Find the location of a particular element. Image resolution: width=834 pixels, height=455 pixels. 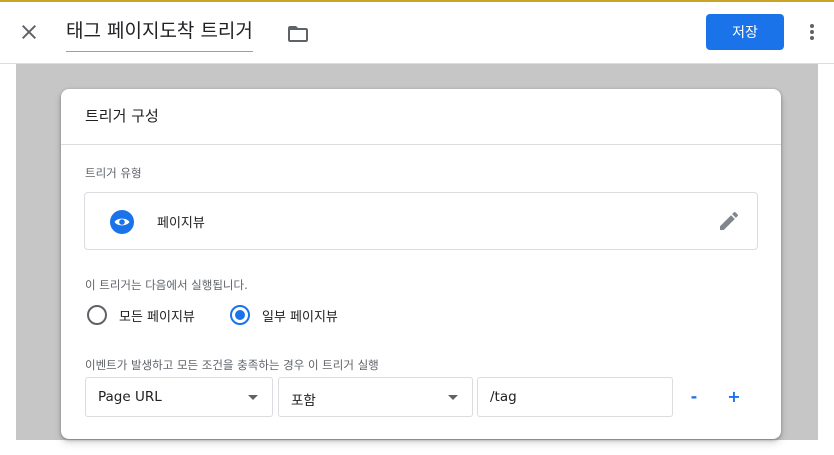

trigger-name-field: 태그 페이지도착 트리거 is located at coordinates (159, 34).